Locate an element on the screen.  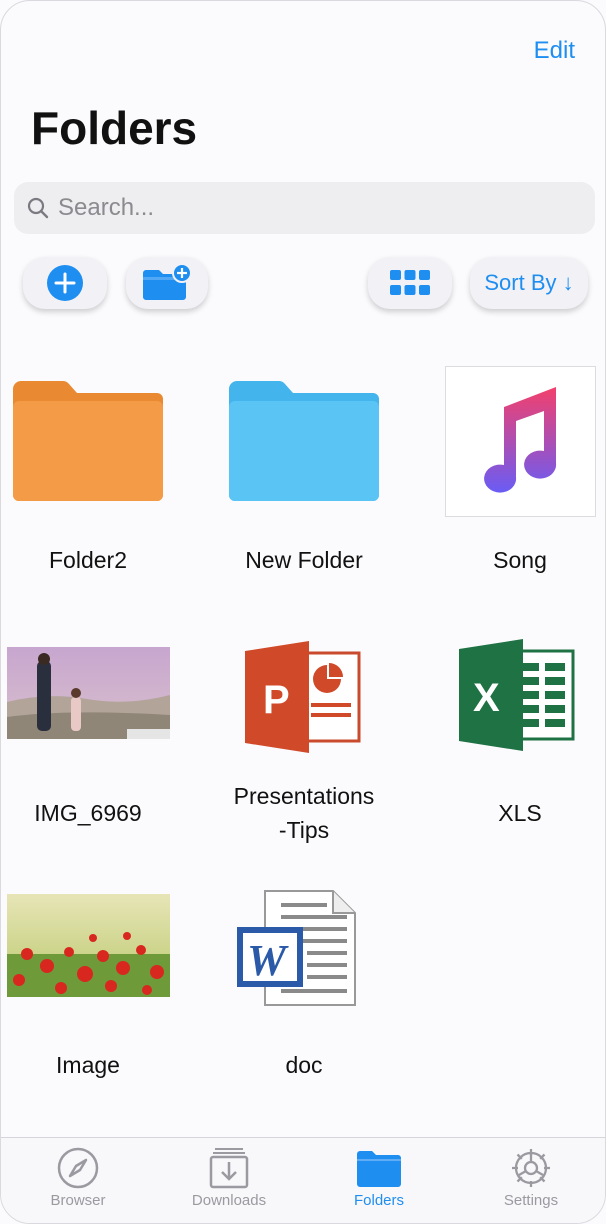
search-icon is located at coordinates (38, 208).